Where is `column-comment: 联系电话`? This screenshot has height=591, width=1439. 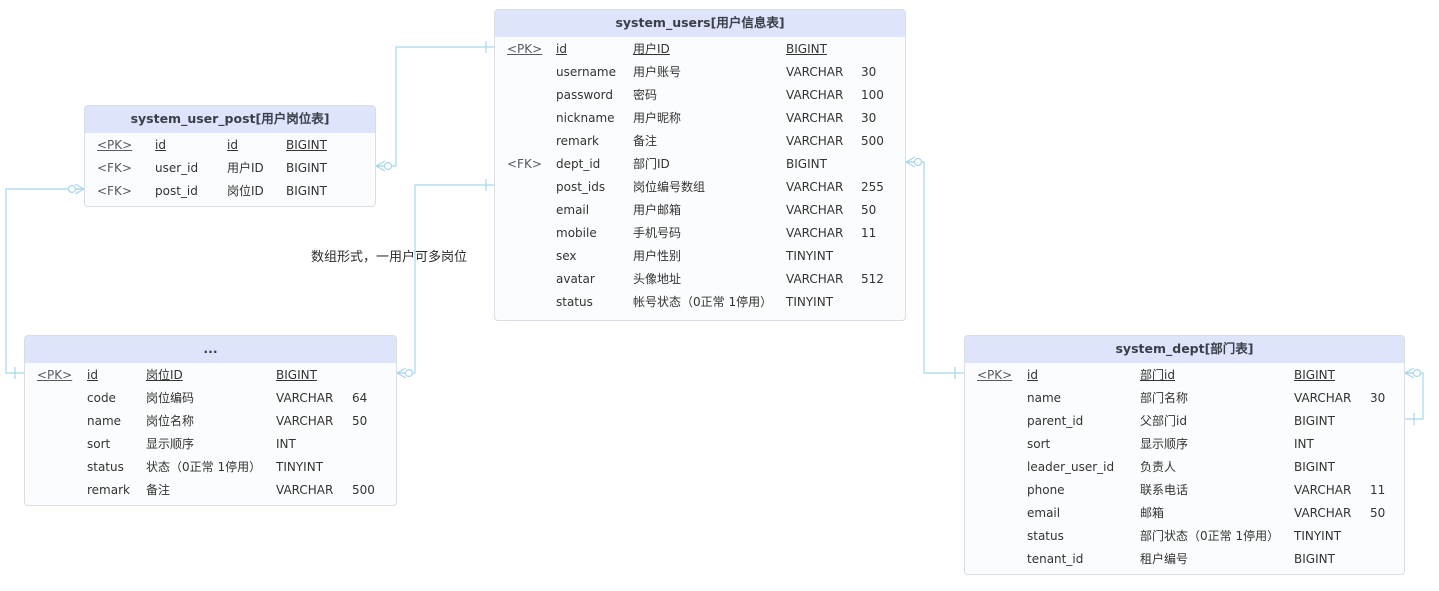
column-comment: 联系电话 is located at coordinates (1164, 490).